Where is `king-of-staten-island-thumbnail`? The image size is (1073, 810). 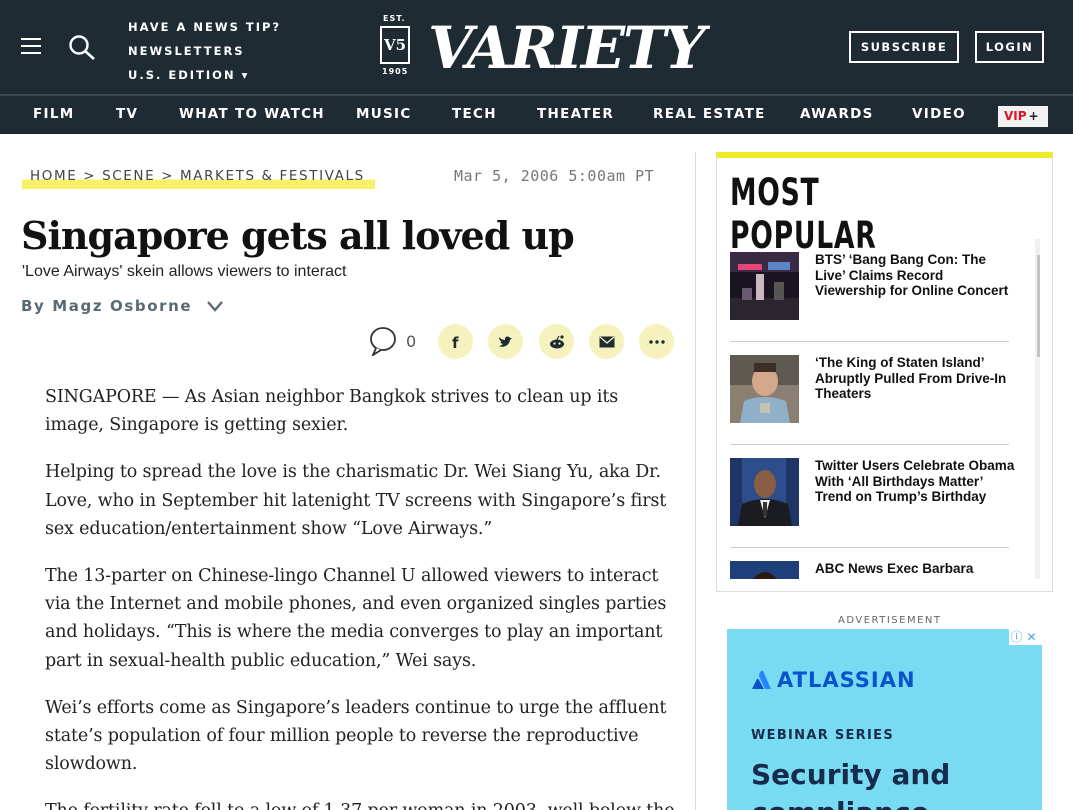 king-of-staten-island-thumbnail is located at coordinates (764, 389).